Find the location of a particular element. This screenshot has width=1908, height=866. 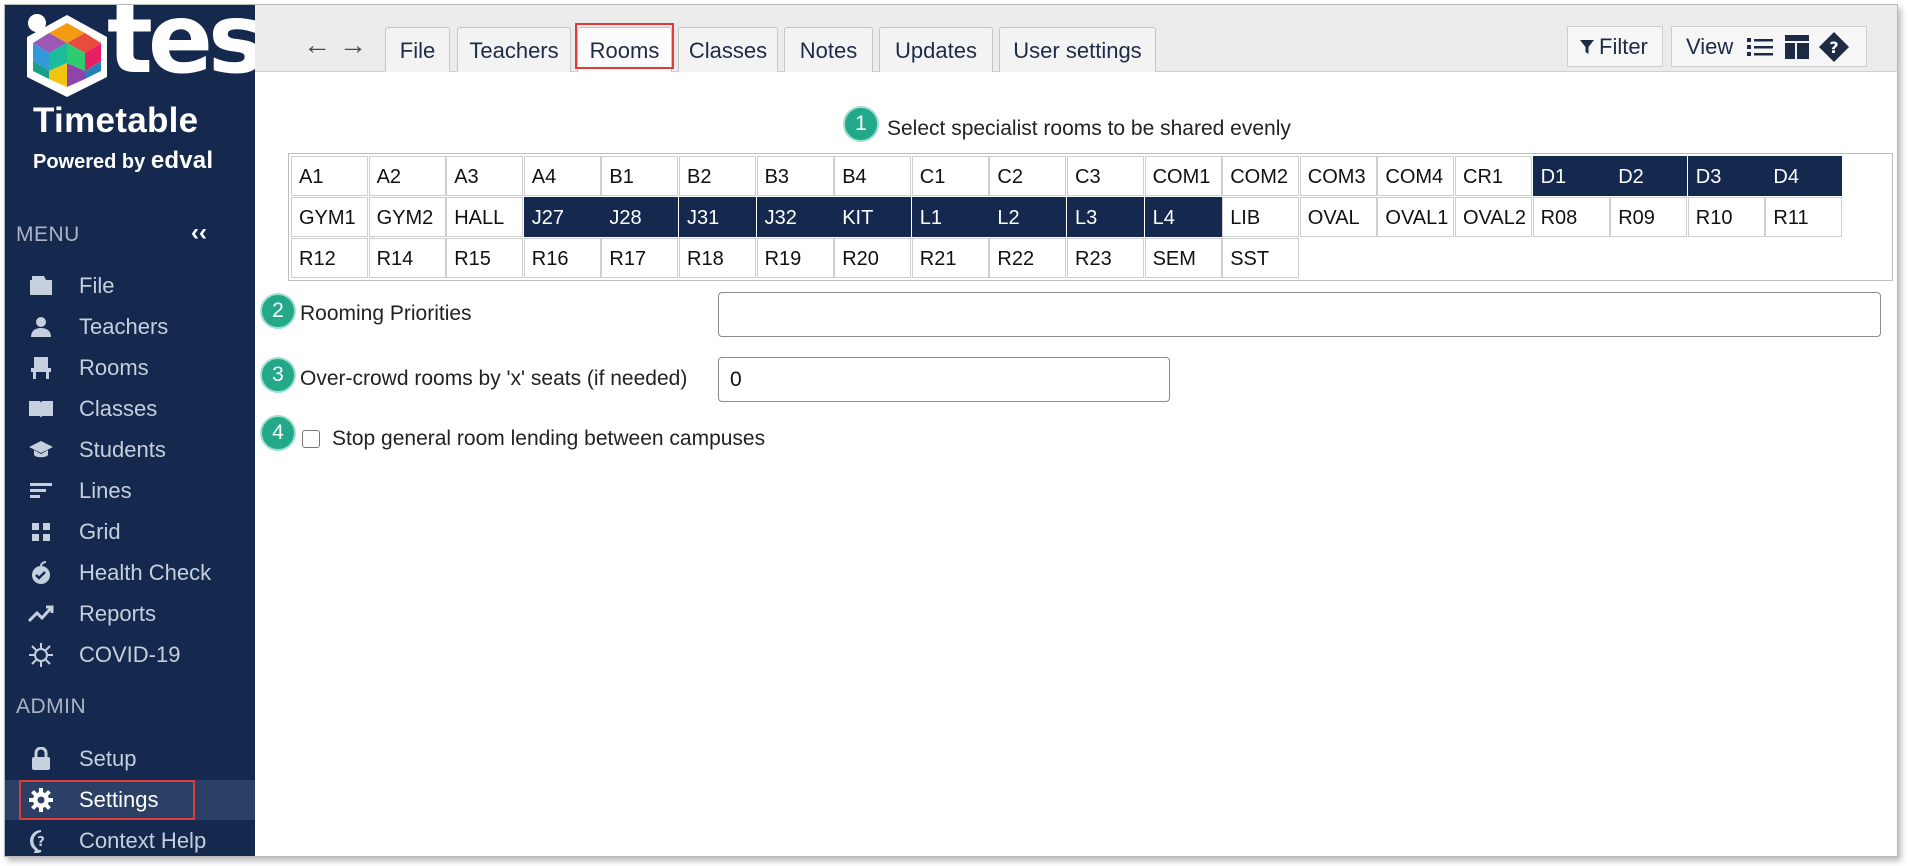

back-arrow-icon: ← is located at coordinates (317, 45).